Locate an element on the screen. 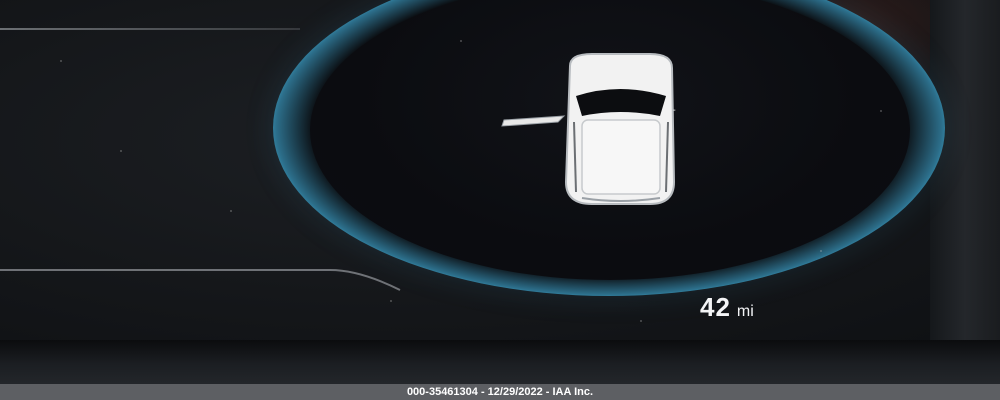  range-readout: 42 mi is located at coordinates (727, 307).